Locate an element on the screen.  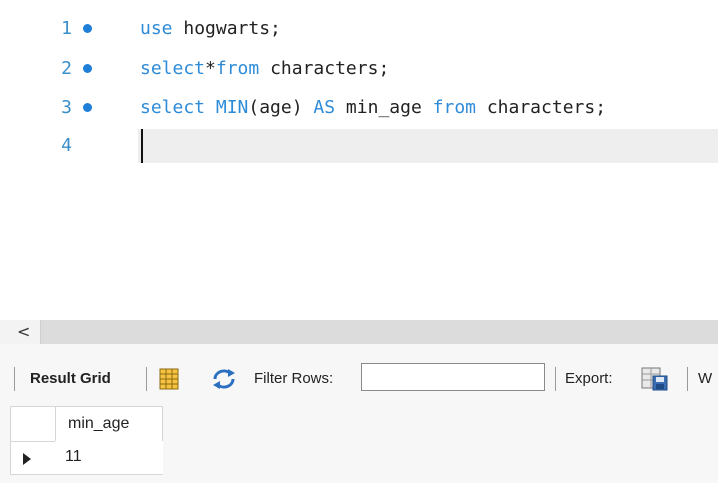
row-indicator is located at coordinates (33, 458).